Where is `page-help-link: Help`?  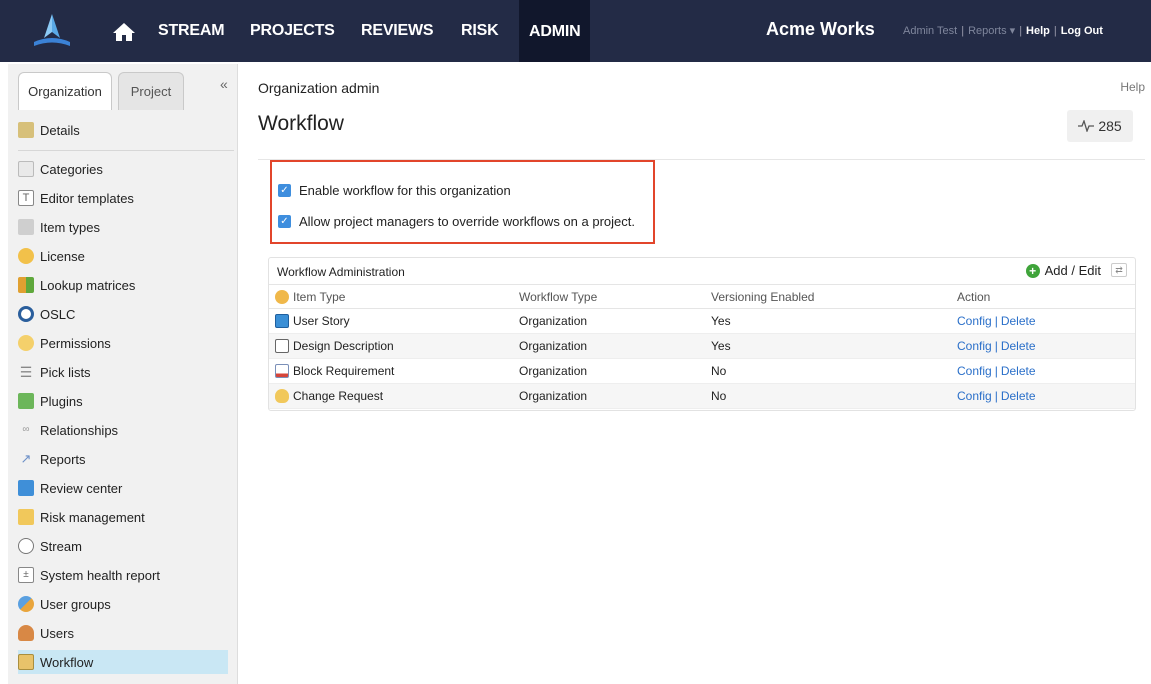
page-help-link: Help is located at coordinates (1132, 87).